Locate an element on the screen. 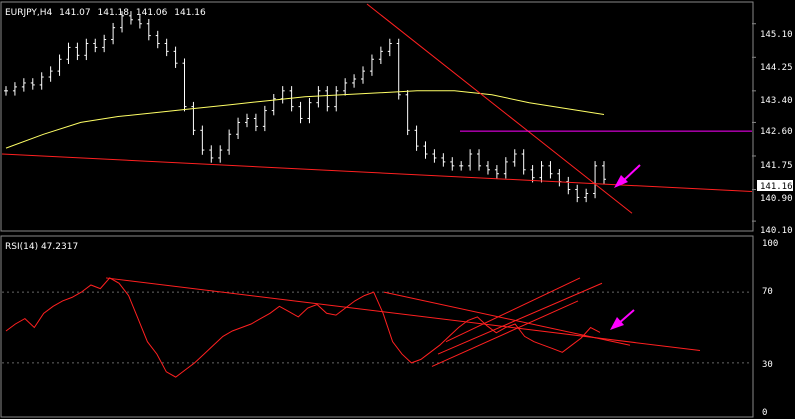  price-tick-label: 144.25 is located at coordinates (776, 68).